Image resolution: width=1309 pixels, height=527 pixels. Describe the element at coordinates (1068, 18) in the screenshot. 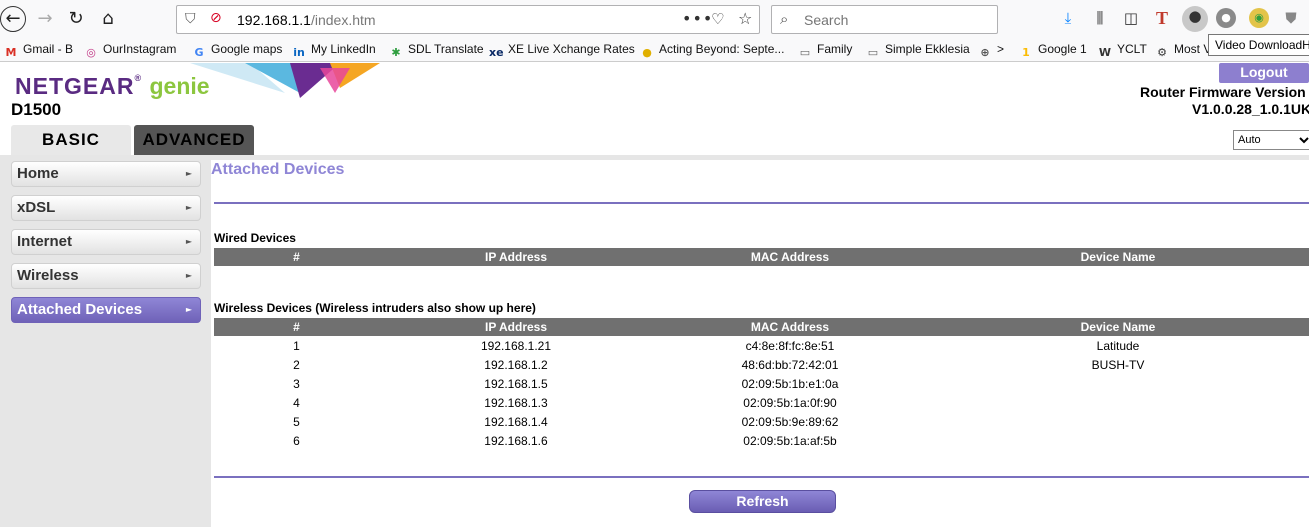

I see `downloads-icon: ⤓` at that location.